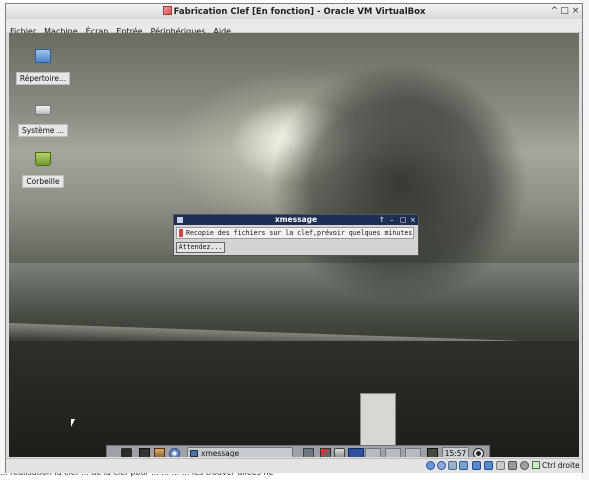 This screenshot has width=589, height=480. Describe the element at coordinates (430, 465) in the screenshot. I see `hard-disk-status-icon` at that location.